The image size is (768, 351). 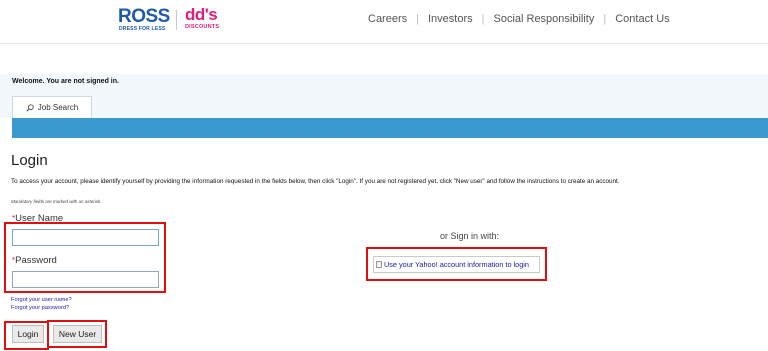 I want to click on dds-logo: dd's DISCOUNTS, so click(x=210, y=19).